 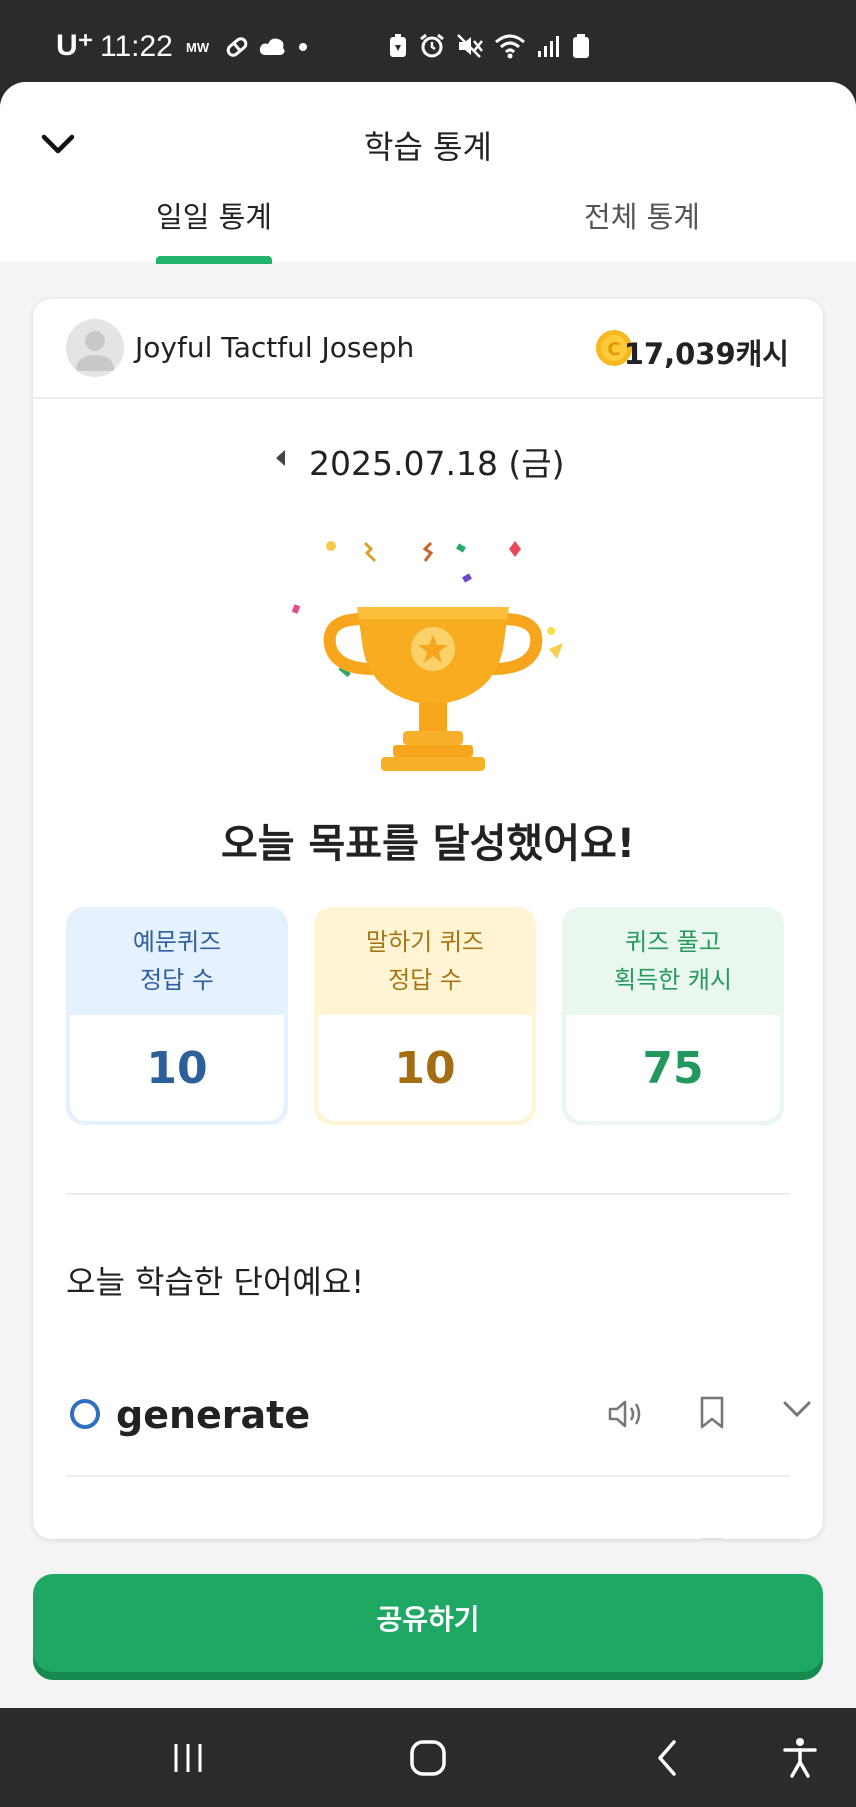 What do you see at coordinates (428, 173) in the screenshot?
I see `header: 학습 통계 일일 통계 전체 통계` at bounding box center [428, 173].